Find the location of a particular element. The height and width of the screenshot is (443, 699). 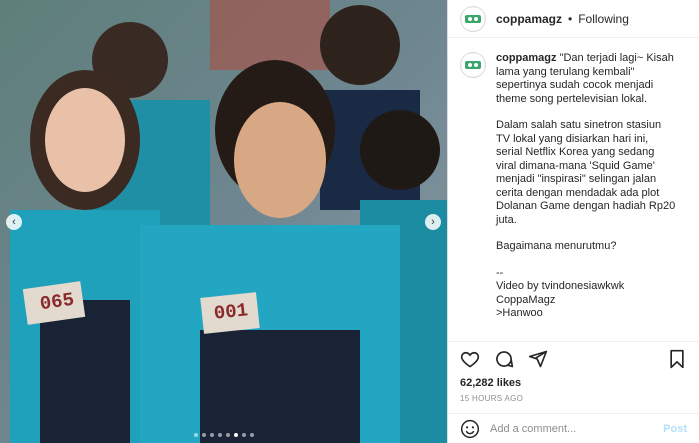

caption-username: coppamagz is located at coordinates (526, 58).